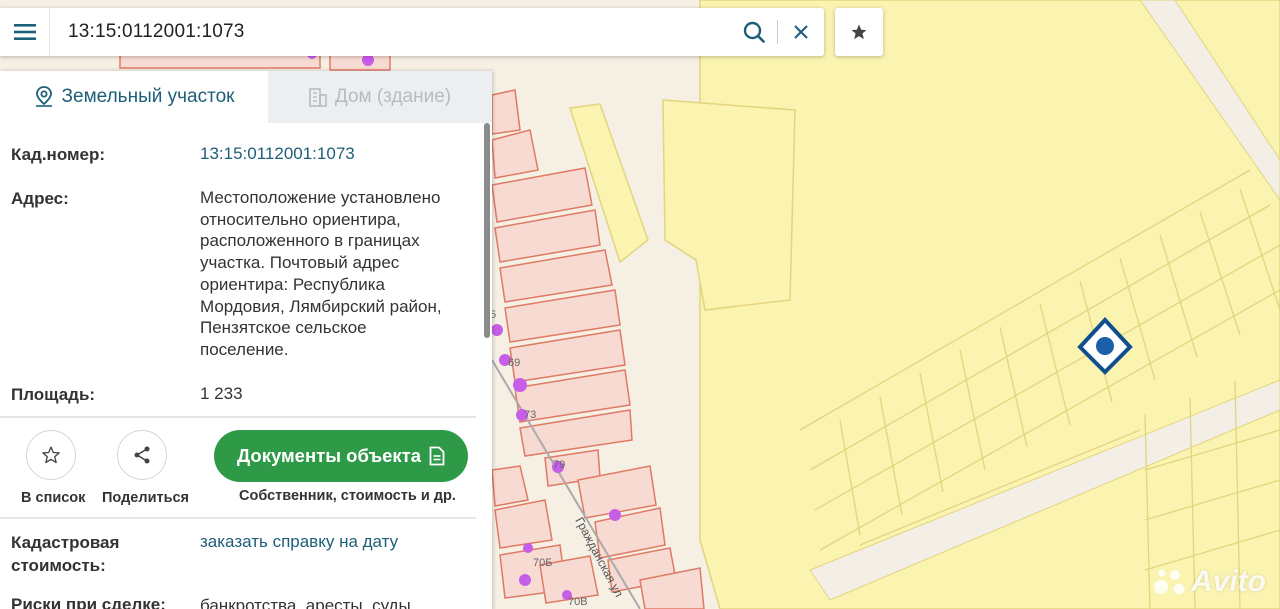 The height and width of the screenshot is (609, 1280). What do you see at coordinates (320, 197) in the screenshot?
I see `address-line: Местоположение установлено` at bounding box center [320, 197].